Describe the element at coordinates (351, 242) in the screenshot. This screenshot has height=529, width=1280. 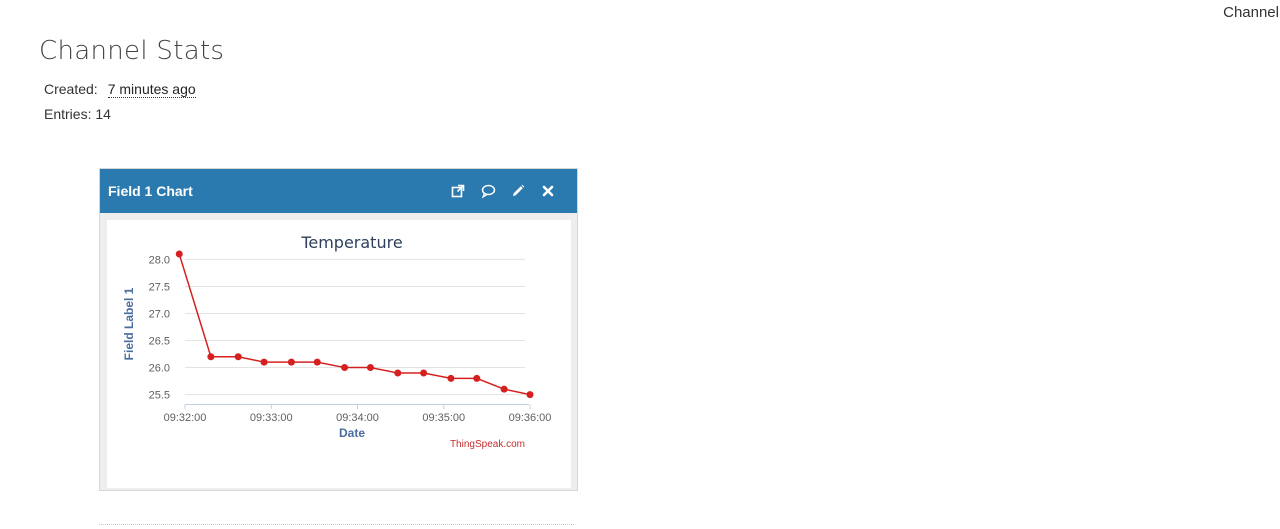
I see `chart-title: Temperature` at that location.